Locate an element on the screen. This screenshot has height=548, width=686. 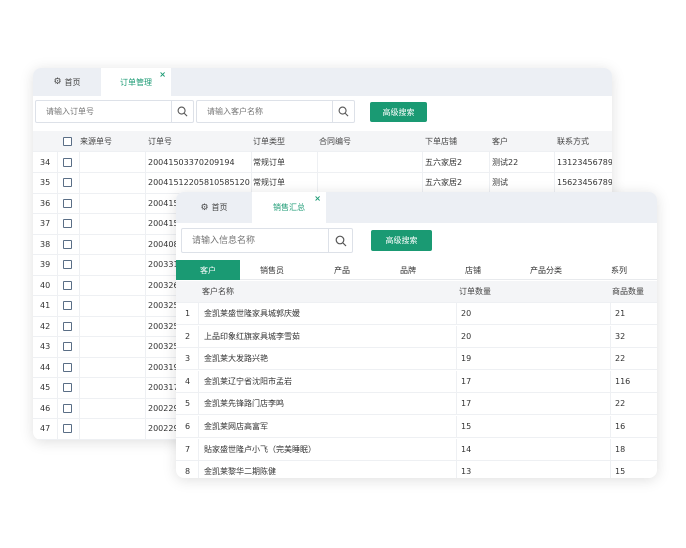
customer-name-input is located at coordinates (264, 111).